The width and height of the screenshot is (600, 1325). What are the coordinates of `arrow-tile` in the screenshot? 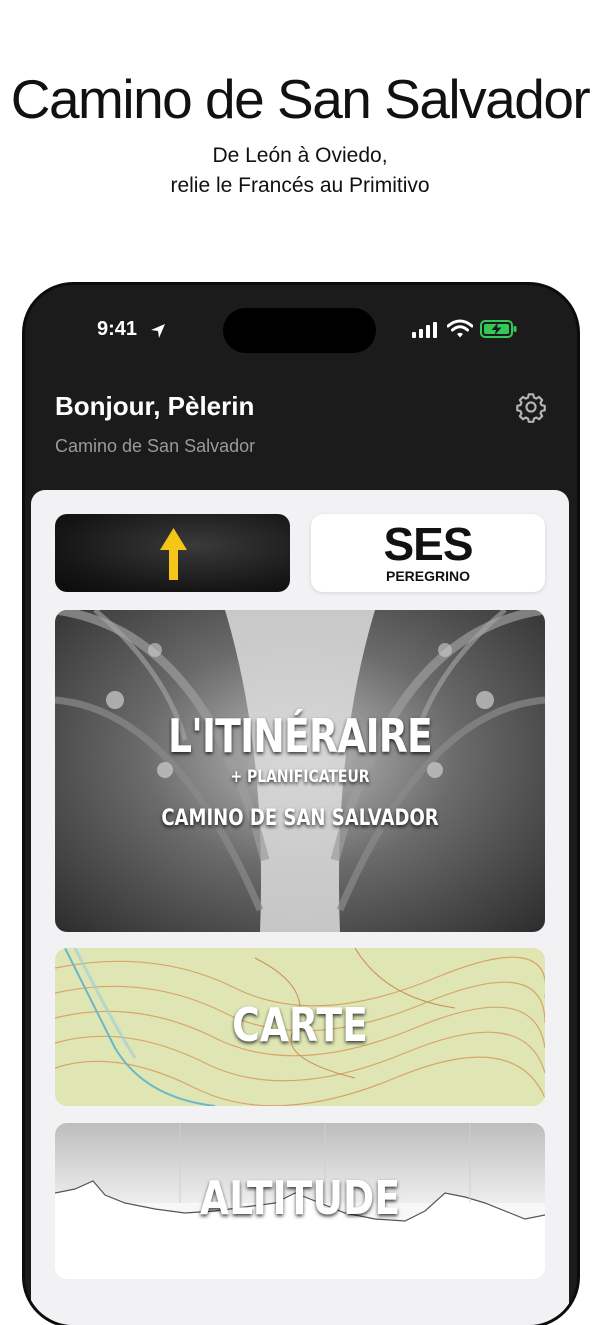 It's located at (172, 553).